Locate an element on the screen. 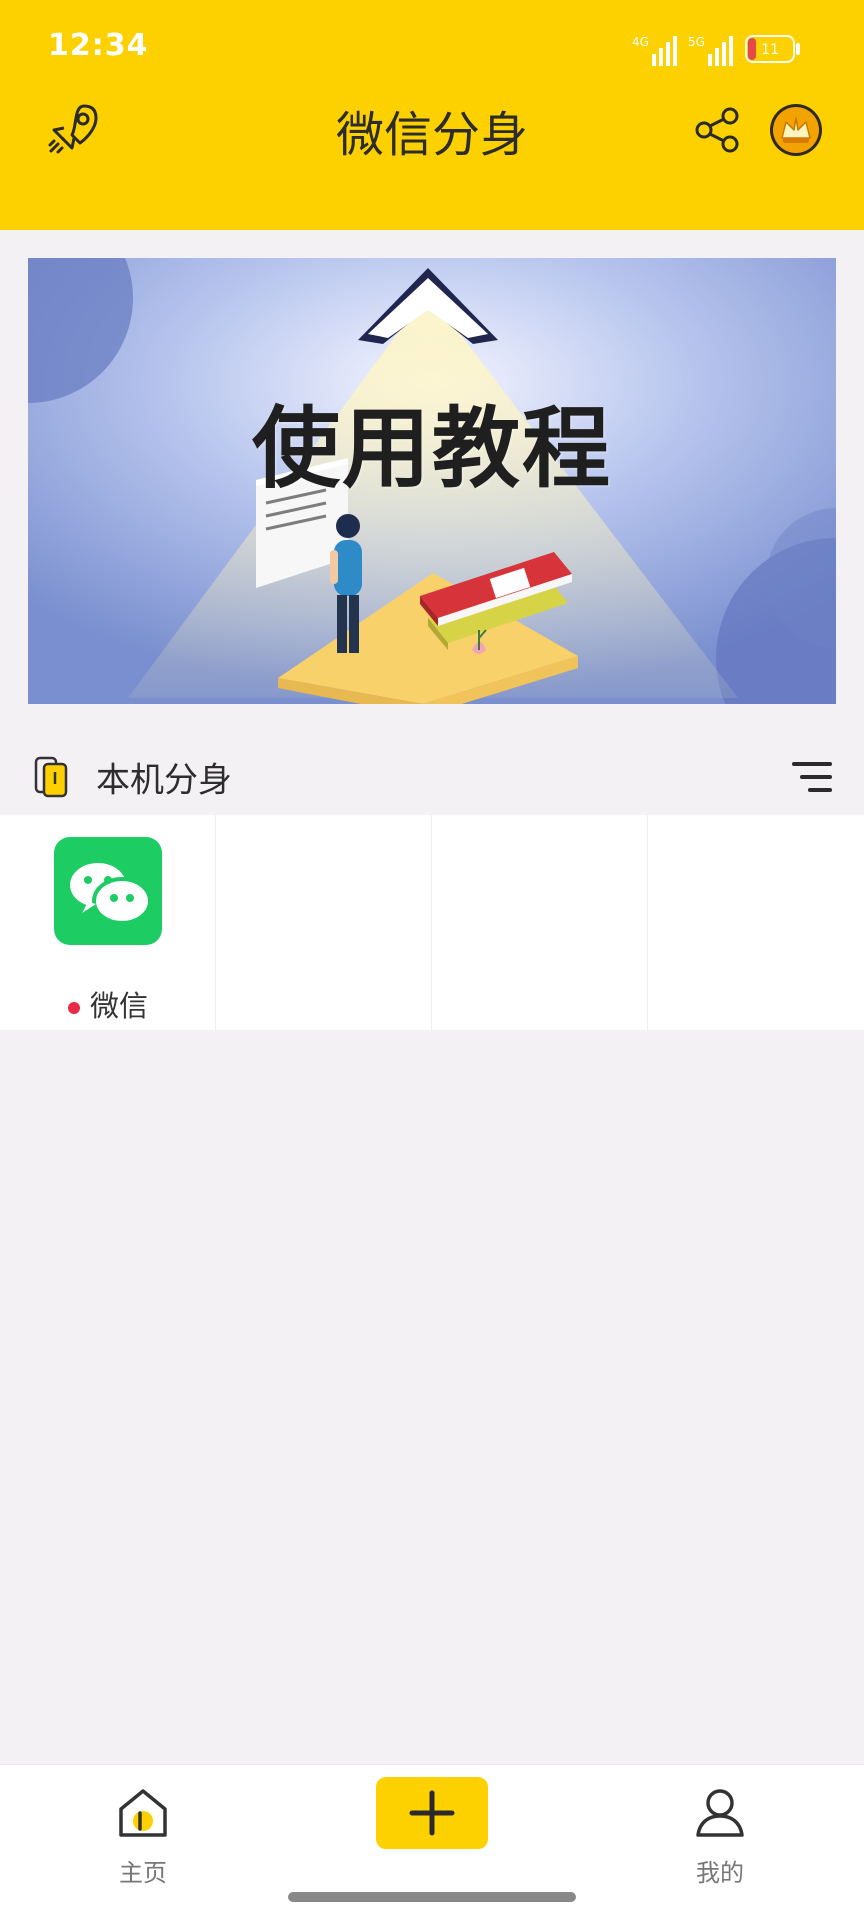  share-icon is located at coordinates (717, 130).